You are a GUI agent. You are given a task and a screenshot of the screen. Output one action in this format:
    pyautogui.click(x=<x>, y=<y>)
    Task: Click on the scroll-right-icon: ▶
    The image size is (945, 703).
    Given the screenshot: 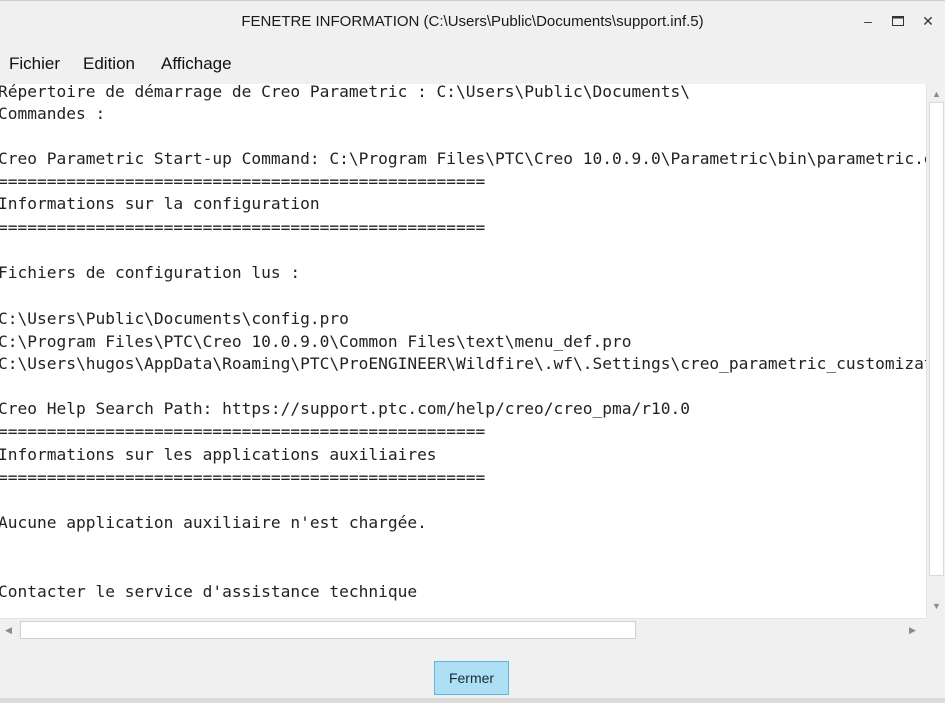 What is the action you would take?
    pyautogui.click(x=912, y=630)
    